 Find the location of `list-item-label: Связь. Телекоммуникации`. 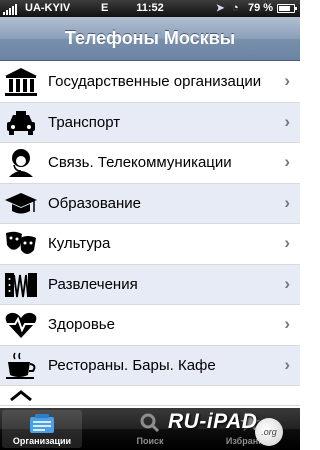

list-item-label: Связь. Телекоммуникации is located at coordinates (140, 162).